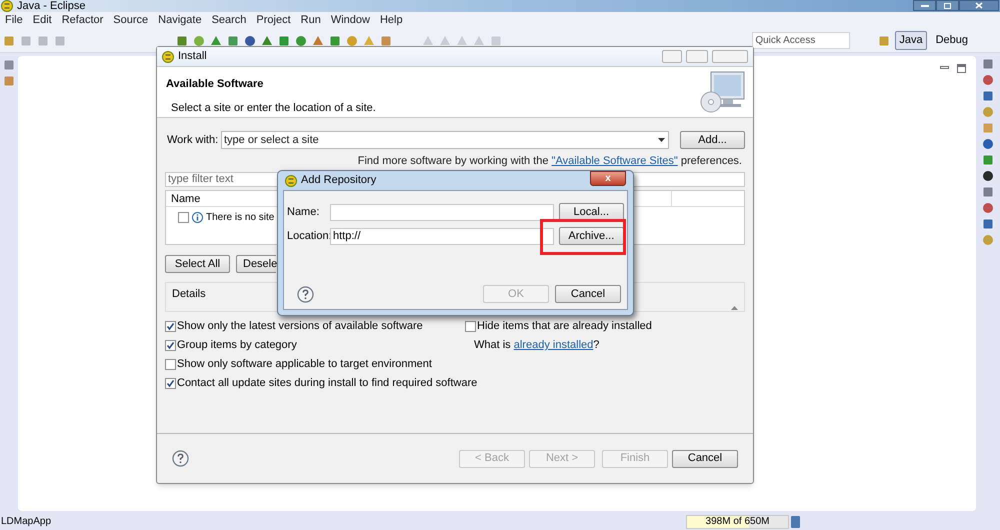 This screenshot has width=1000, height=530. I want to click on wizard-button: Cancel, so click(705, 459).